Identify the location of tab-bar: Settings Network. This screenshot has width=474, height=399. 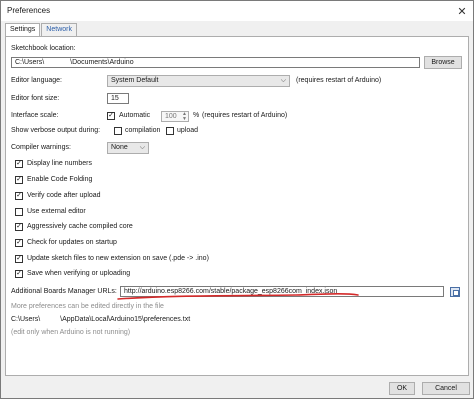
(41, 30).